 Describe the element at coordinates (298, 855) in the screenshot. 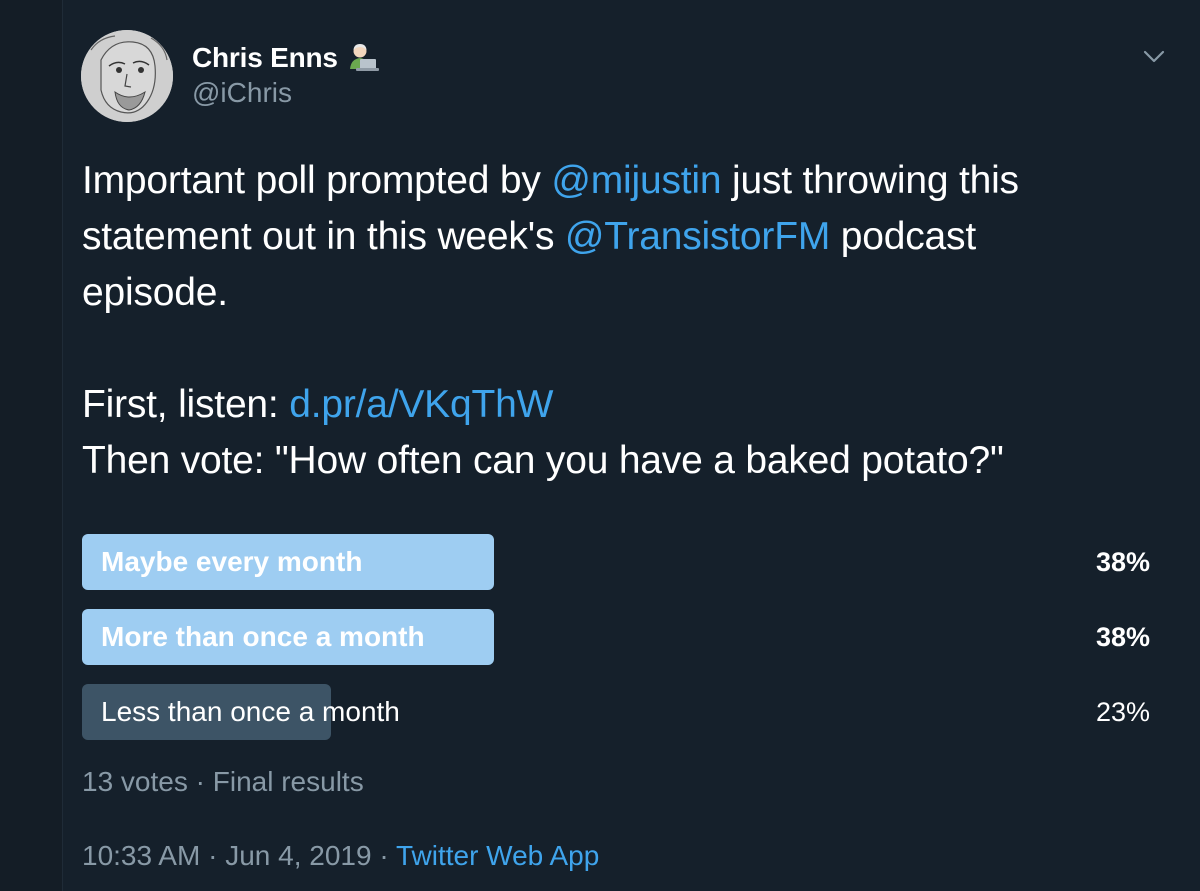

I see `tweet-date: Jun 4, 2019` at that location.